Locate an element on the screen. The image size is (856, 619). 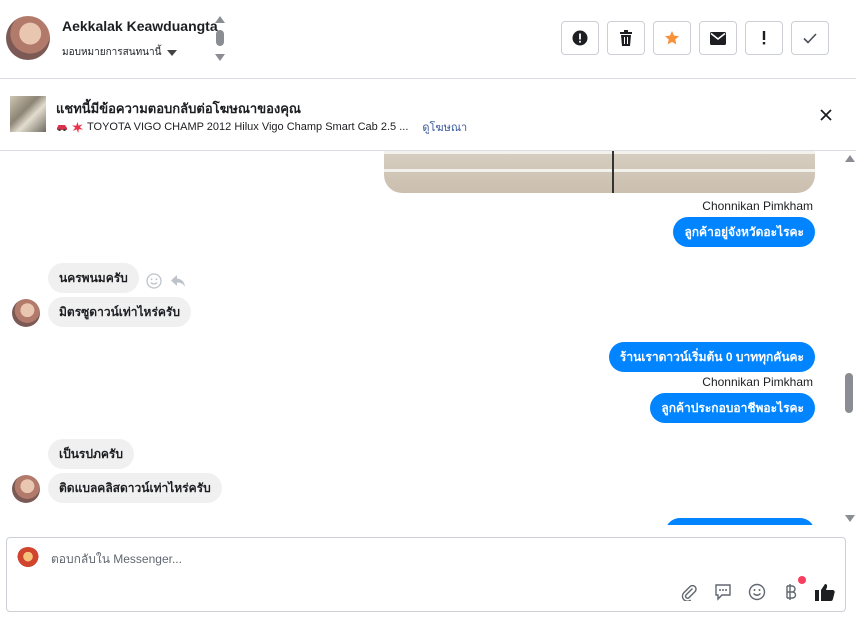
conversation-actions is located at coordinates (695, 38).